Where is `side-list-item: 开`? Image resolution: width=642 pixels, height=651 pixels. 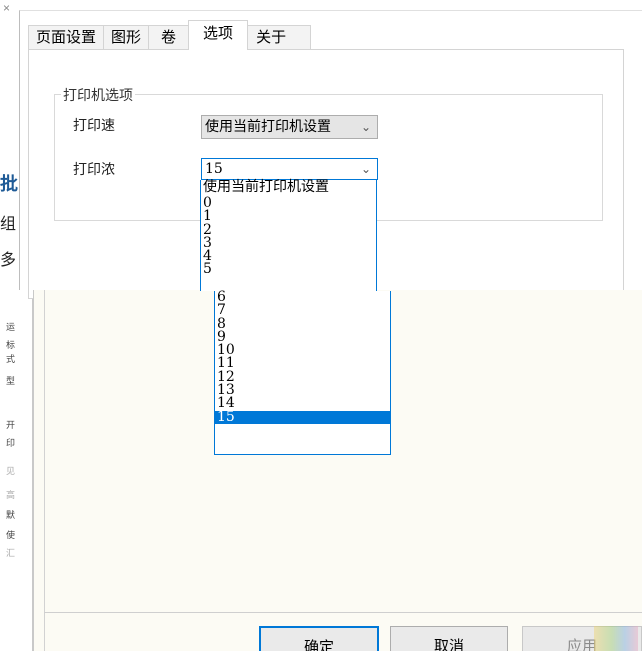
side-list-item: 开 is located at coordinates (11, 425).